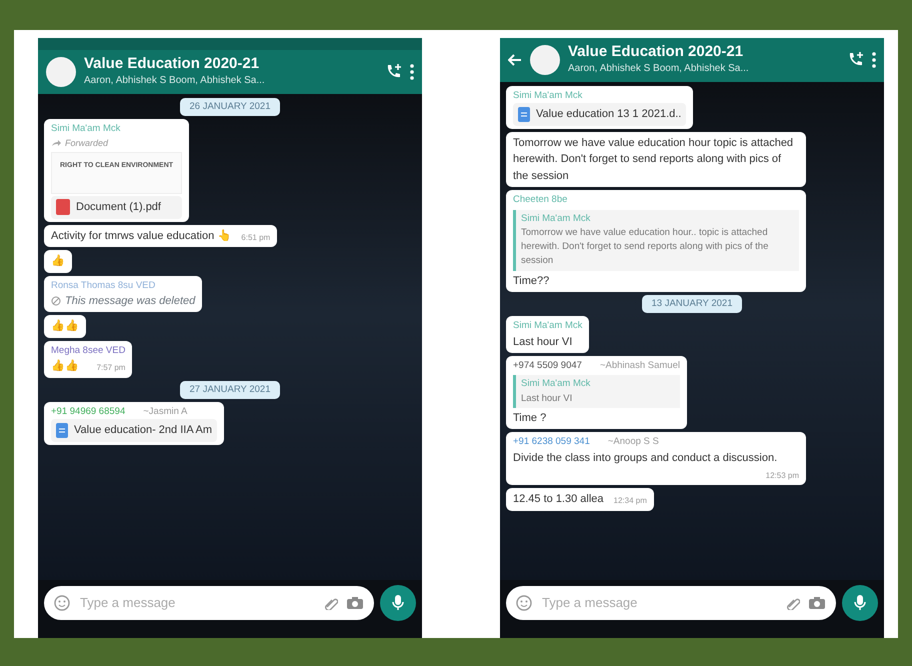 The width and height of the screenshot is (912, 666). Describe the element at coordinates (86, 143) in the screenshot. I see `forwarded-label: Forwarded` at that location.